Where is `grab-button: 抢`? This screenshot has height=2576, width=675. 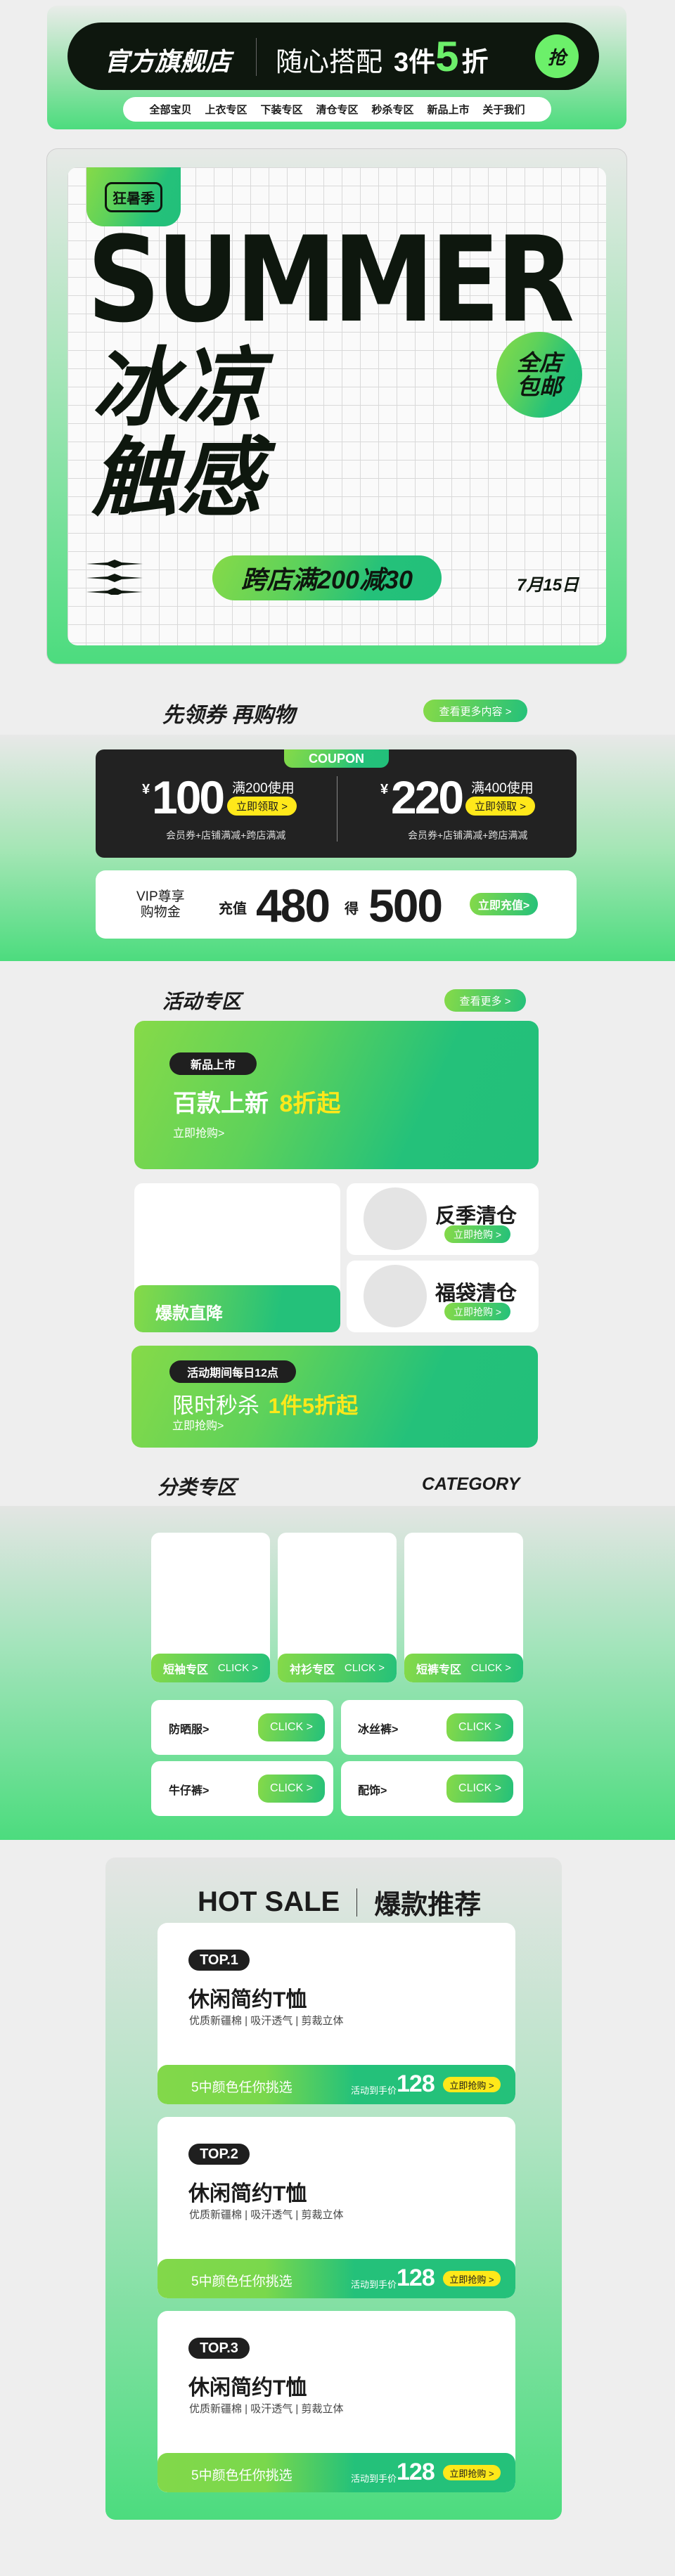
grab-button: 抢 is located at coordinates (557, 56).